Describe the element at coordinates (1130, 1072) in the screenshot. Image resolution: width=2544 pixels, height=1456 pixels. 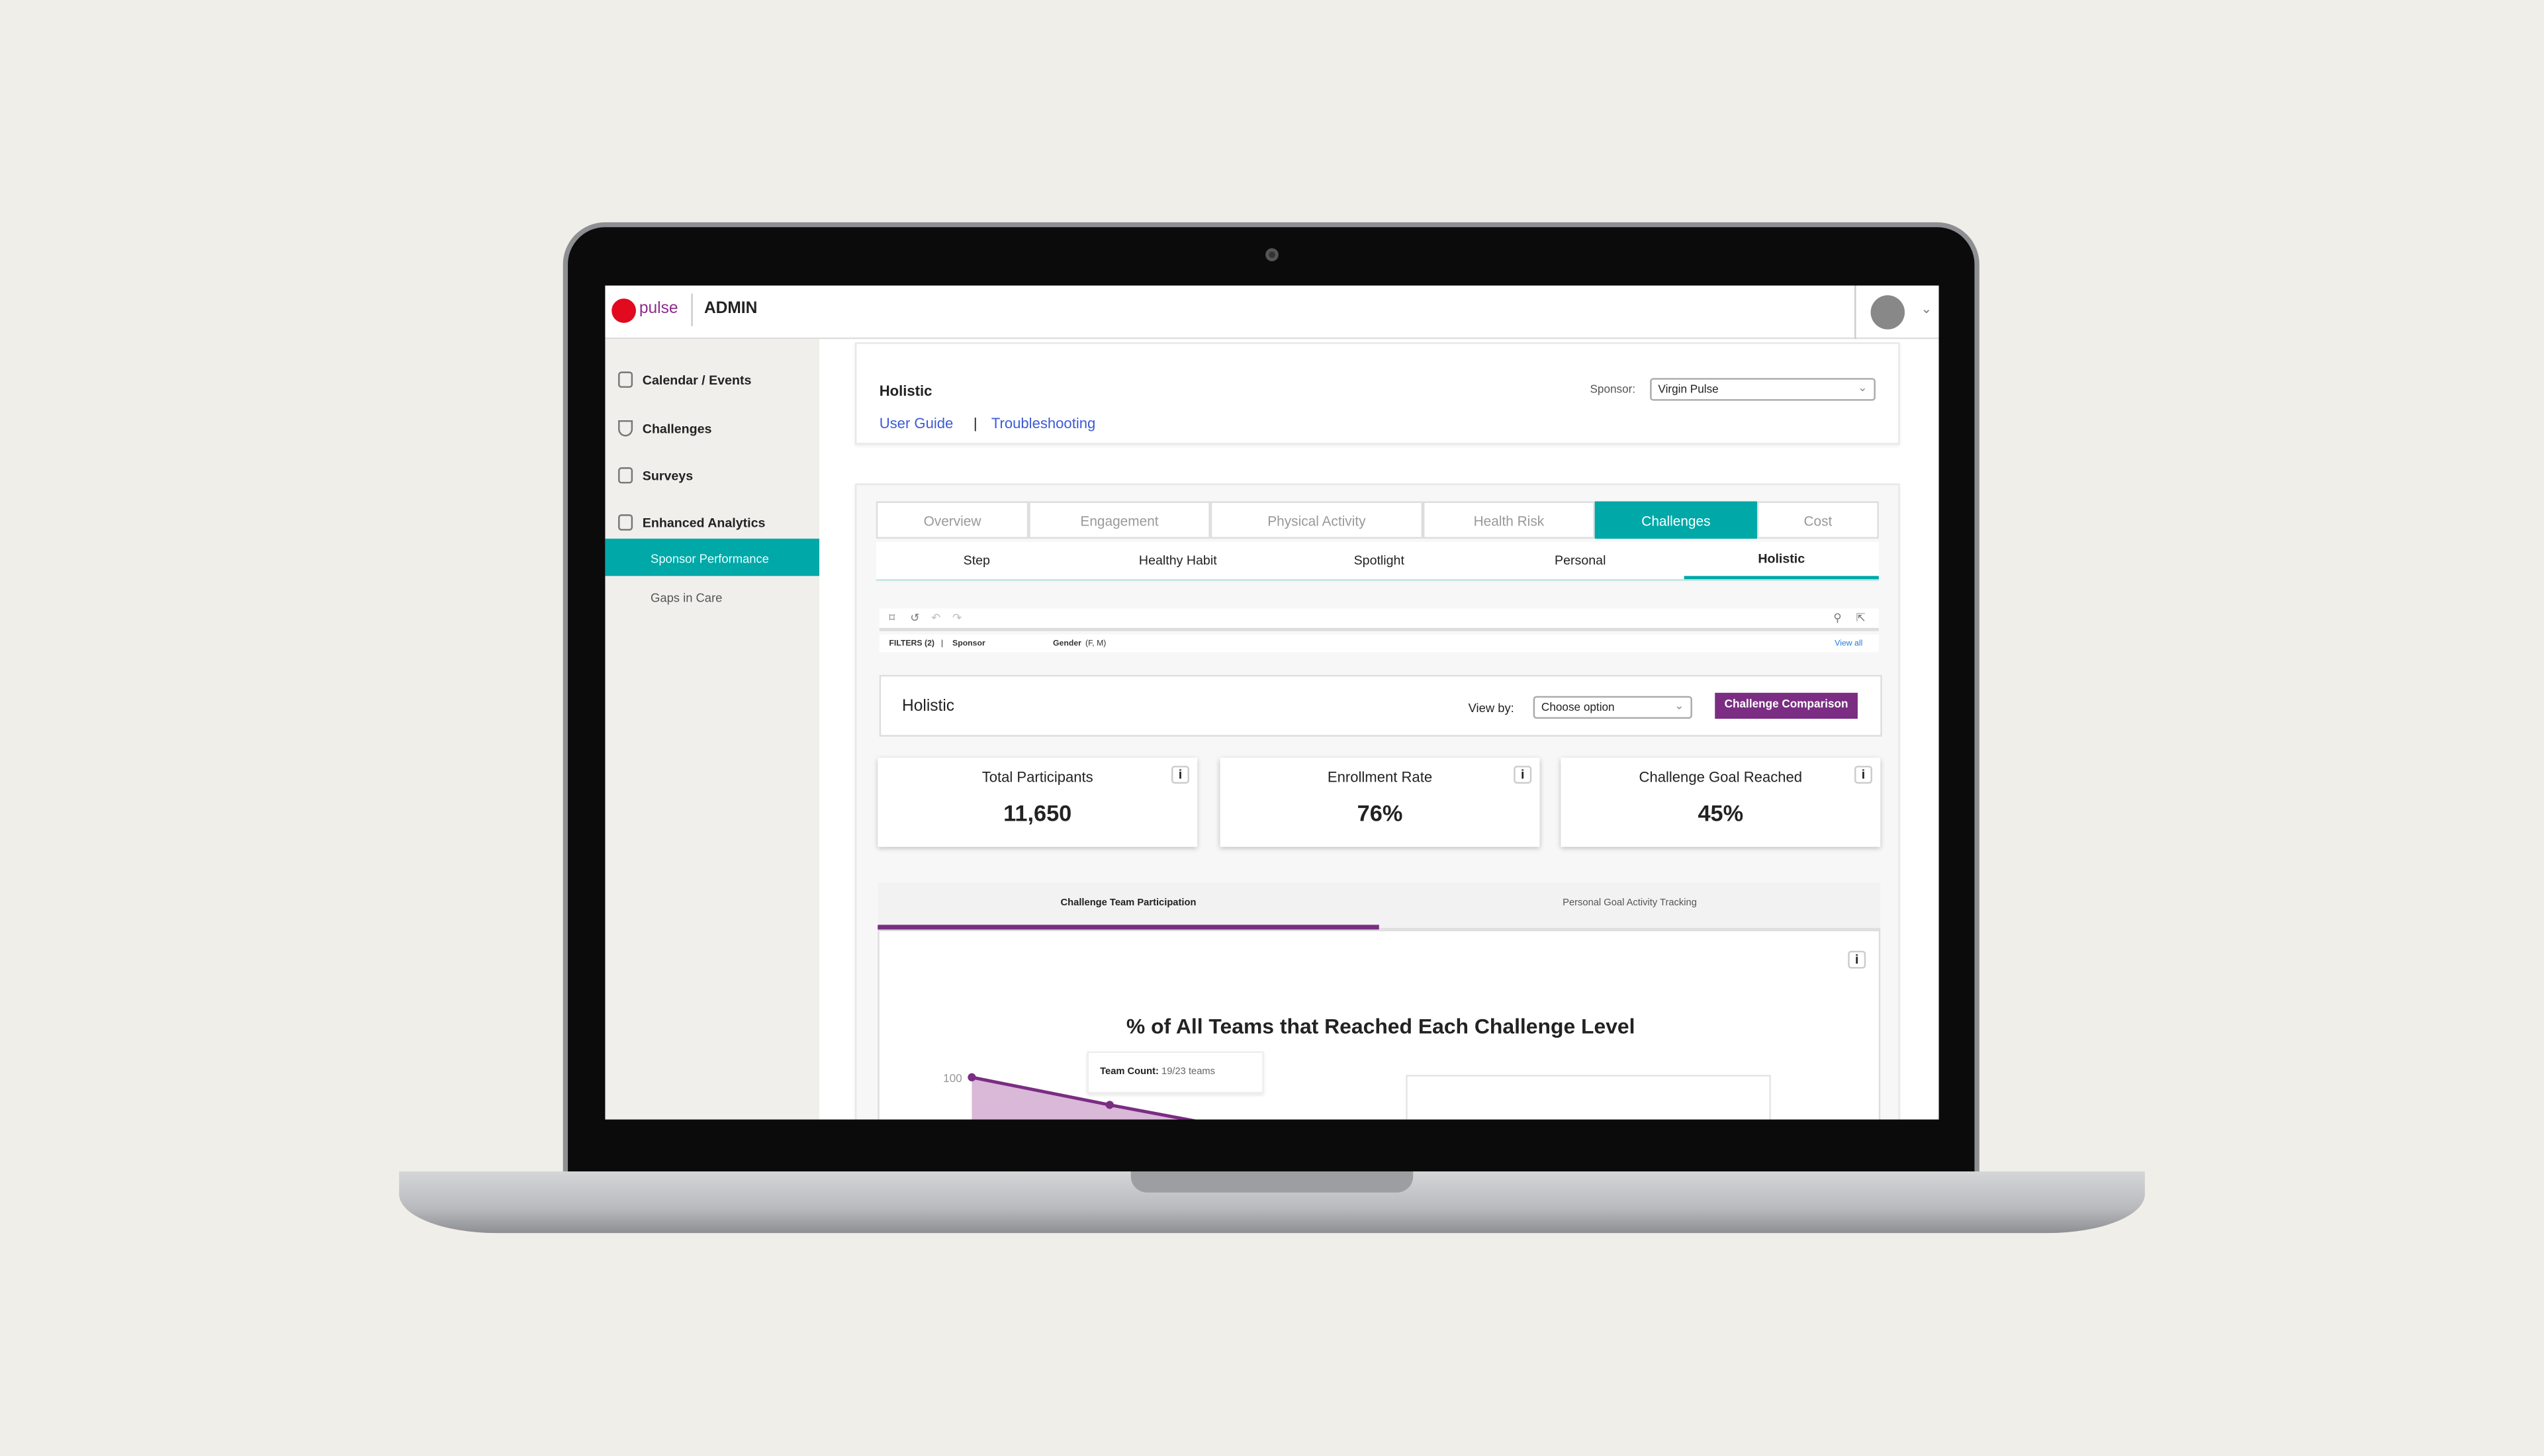
I see `tooltip-label: Team Count:` at that location.